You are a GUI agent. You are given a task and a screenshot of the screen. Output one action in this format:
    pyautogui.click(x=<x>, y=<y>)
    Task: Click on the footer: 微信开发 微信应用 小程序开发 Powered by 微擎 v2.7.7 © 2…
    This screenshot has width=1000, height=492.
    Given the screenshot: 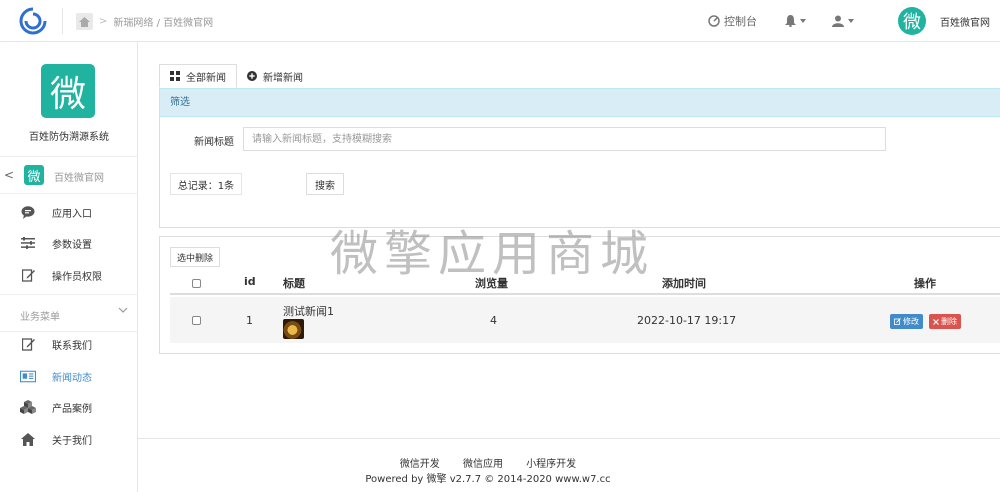 What is the action you would take?
    pyautogui.click(x=569, y=465)
    